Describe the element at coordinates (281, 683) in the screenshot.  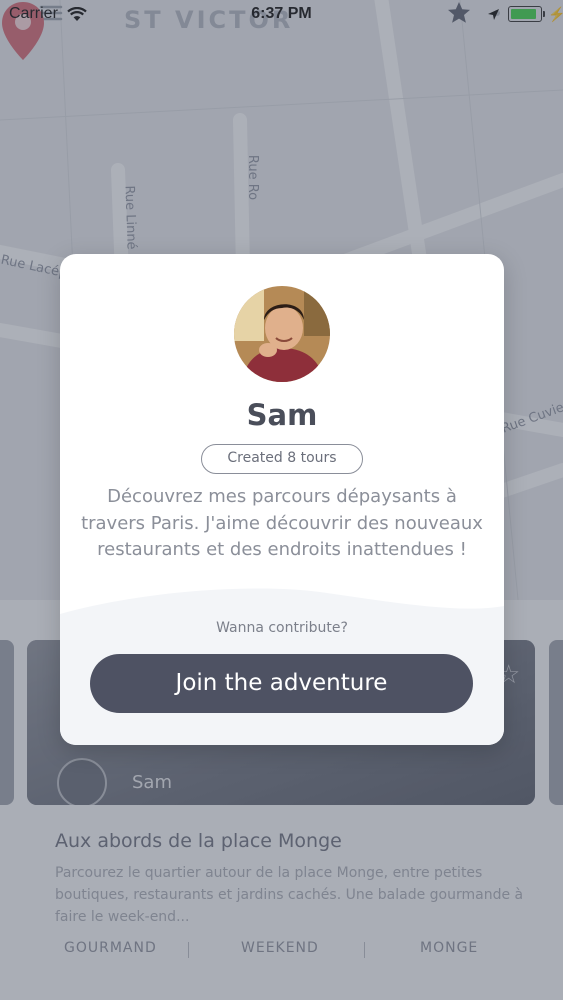
I see `join-adventure-button: Join the adventure` at that location.